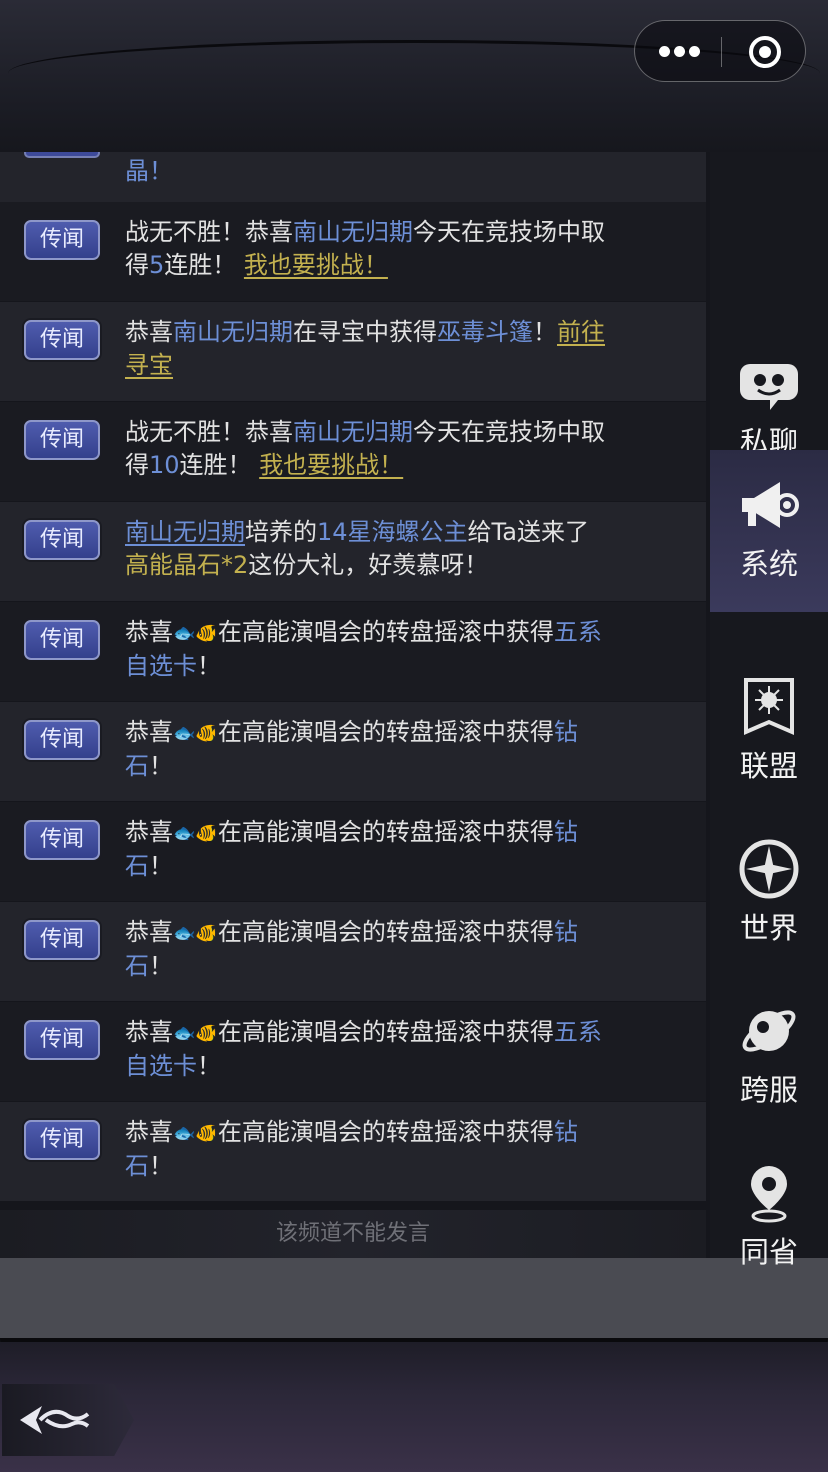 The height and width of the screenshot is (1472, 828). I want to click on rumor-tag, so click(62, 155).